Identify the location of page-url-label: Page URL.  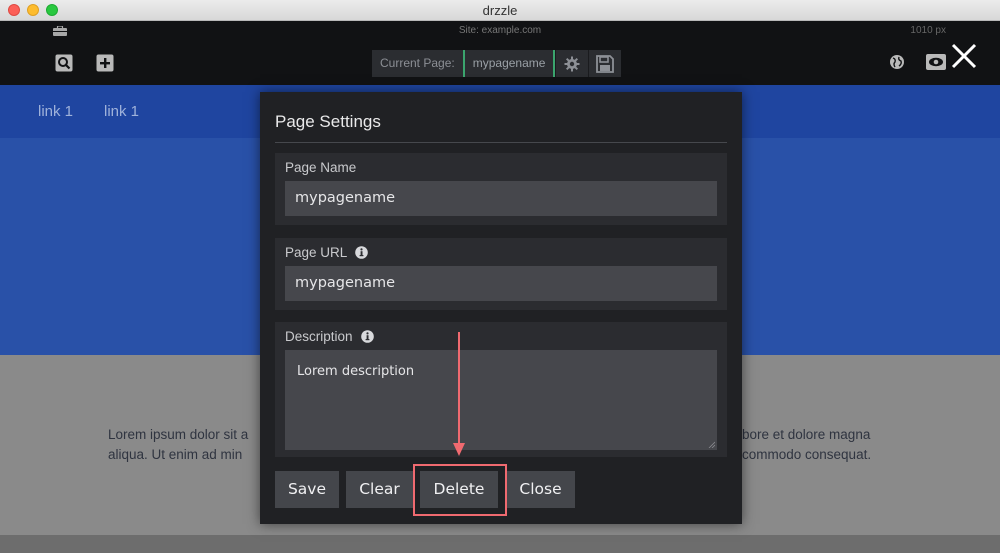
(327, 252).